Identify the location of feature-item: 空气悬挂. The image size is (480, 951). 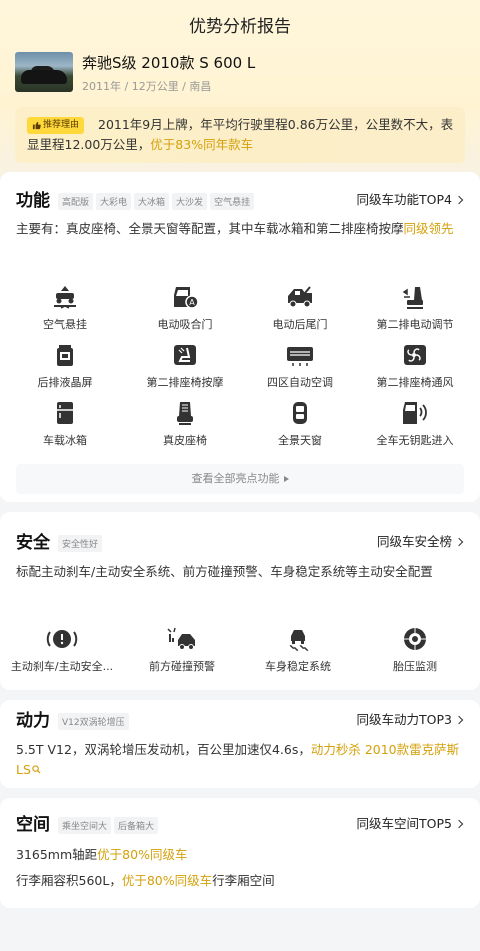
(65, 308).